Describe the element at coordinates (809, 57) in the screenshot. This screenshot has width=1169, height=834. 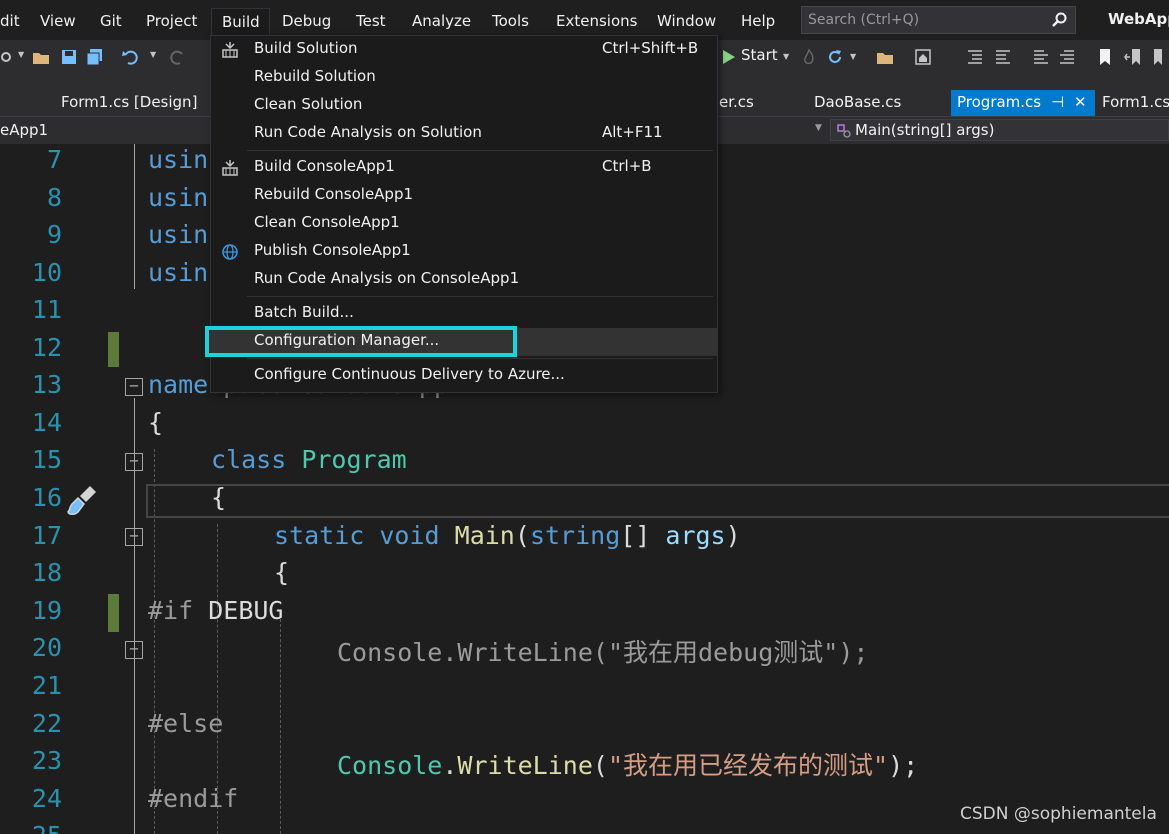
I see `hot-reload-flame-icon` at that location.